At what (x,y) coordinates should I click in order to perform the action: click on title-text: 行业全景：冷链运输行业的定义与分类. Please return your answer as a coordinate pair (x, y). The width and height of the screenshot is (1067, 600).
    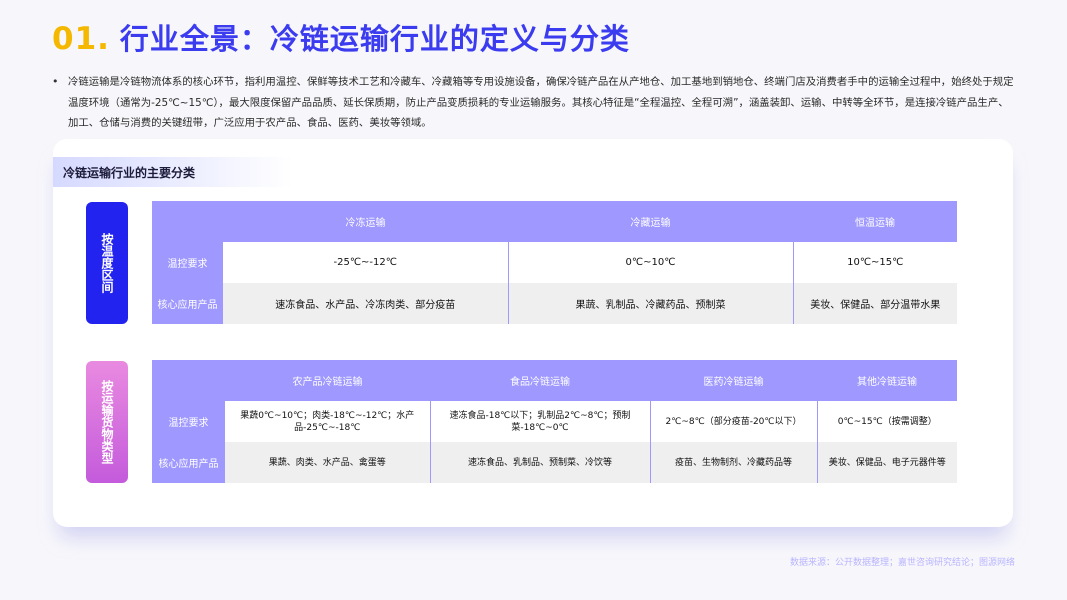
    Looking at the image, I should click on (374, 39).